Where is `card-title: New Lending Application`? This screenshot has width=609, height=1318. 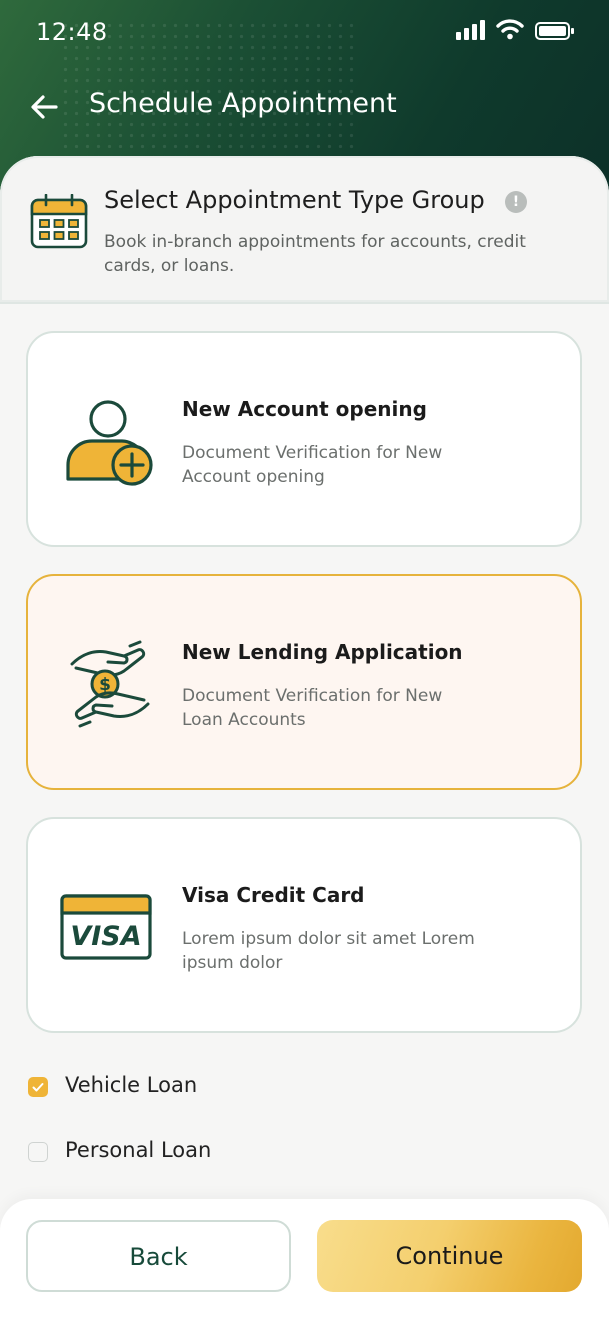 card-title: New Lending Application is located at coordinates (322, 652).